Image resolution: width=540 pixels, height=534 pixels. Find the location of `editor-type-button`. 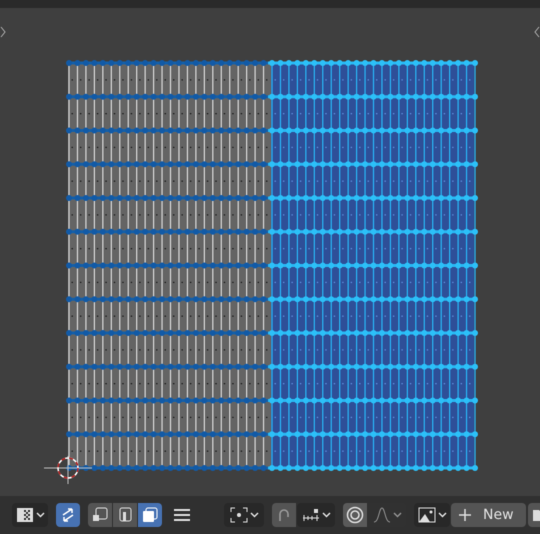

editor-type-button is located at coordinates (30, 515).